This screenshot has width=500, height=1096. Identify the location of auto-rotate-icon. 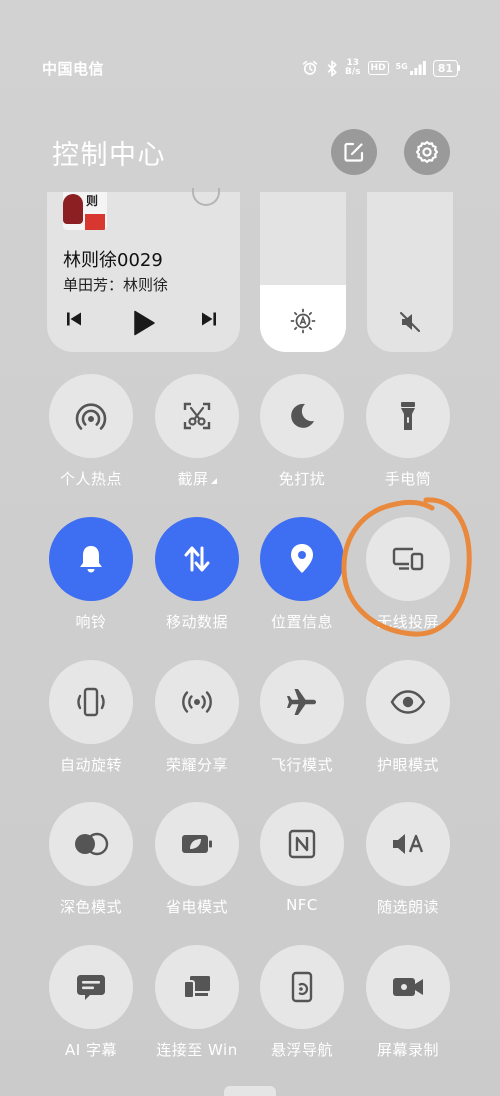
(91, 702).